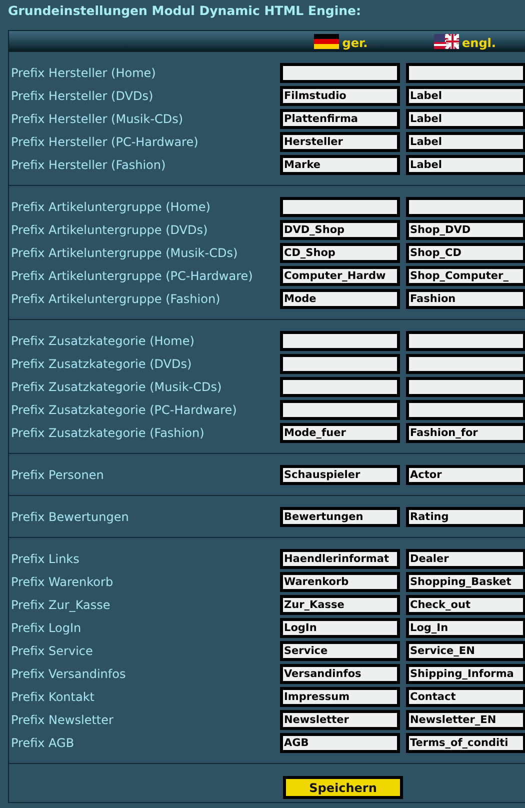 The image size is (525, 808). I want to click on field-label: Prefix Versandinfos, so click(68, 674).